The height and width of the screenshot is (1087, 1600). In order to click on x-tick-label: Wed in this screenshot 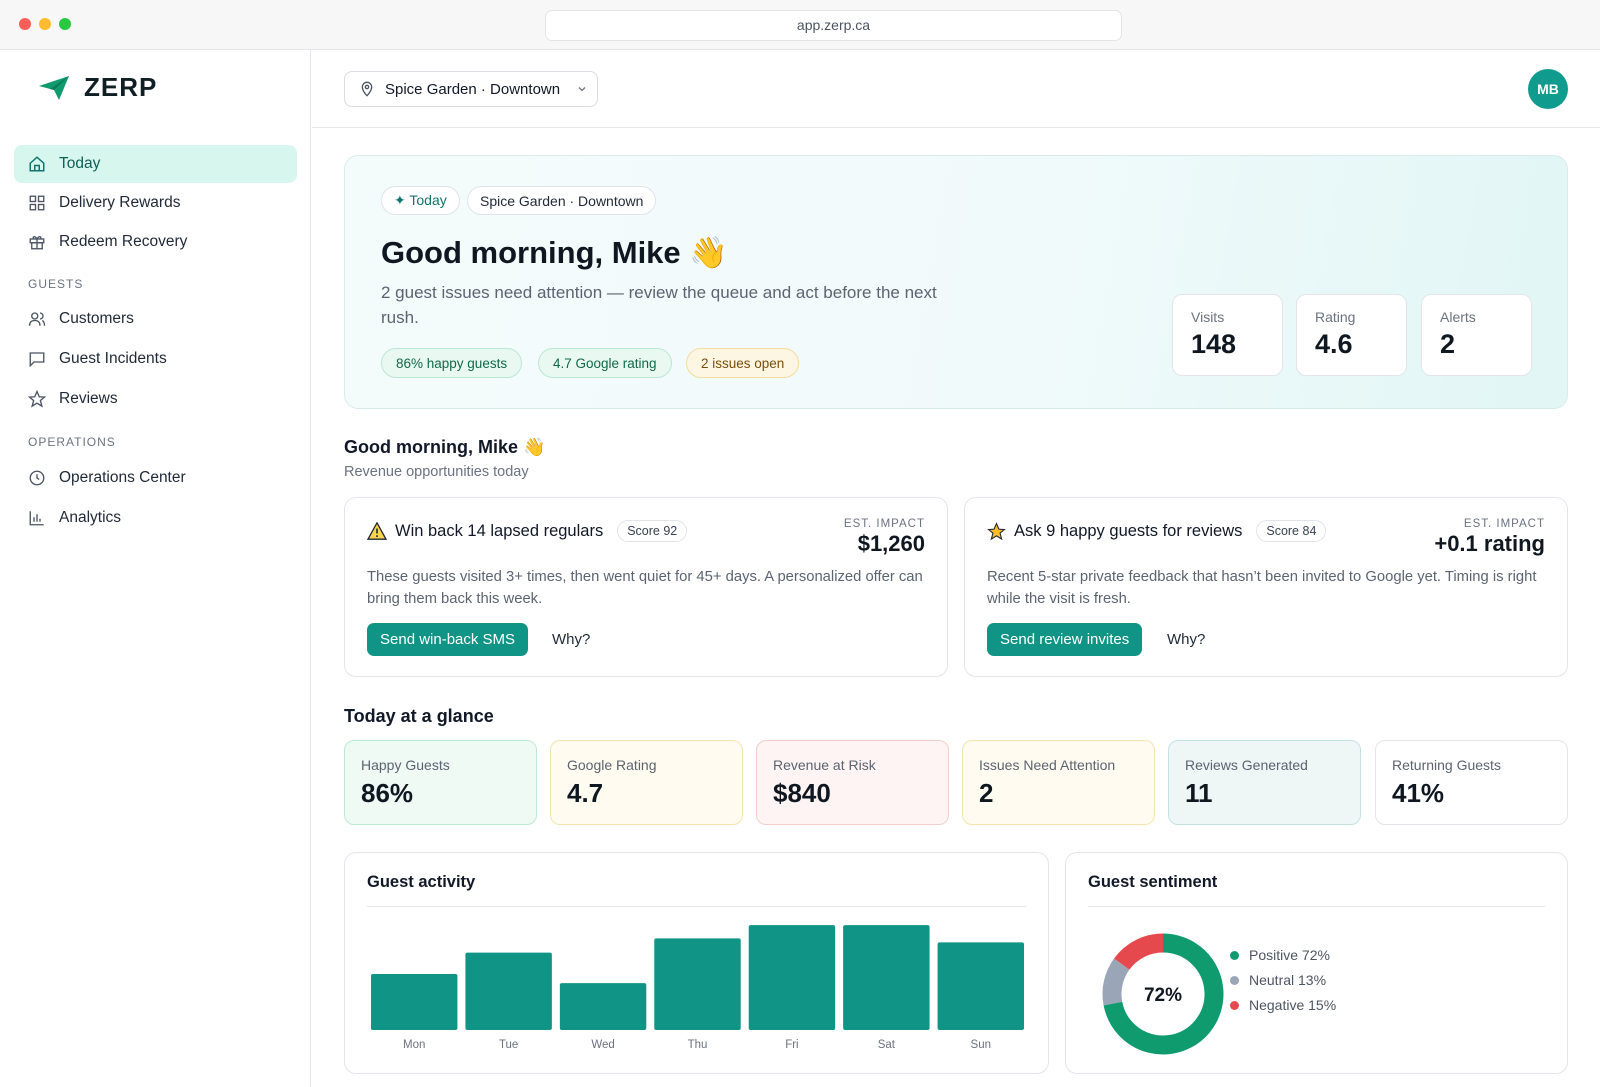, I will do `click(602, 1045)`.